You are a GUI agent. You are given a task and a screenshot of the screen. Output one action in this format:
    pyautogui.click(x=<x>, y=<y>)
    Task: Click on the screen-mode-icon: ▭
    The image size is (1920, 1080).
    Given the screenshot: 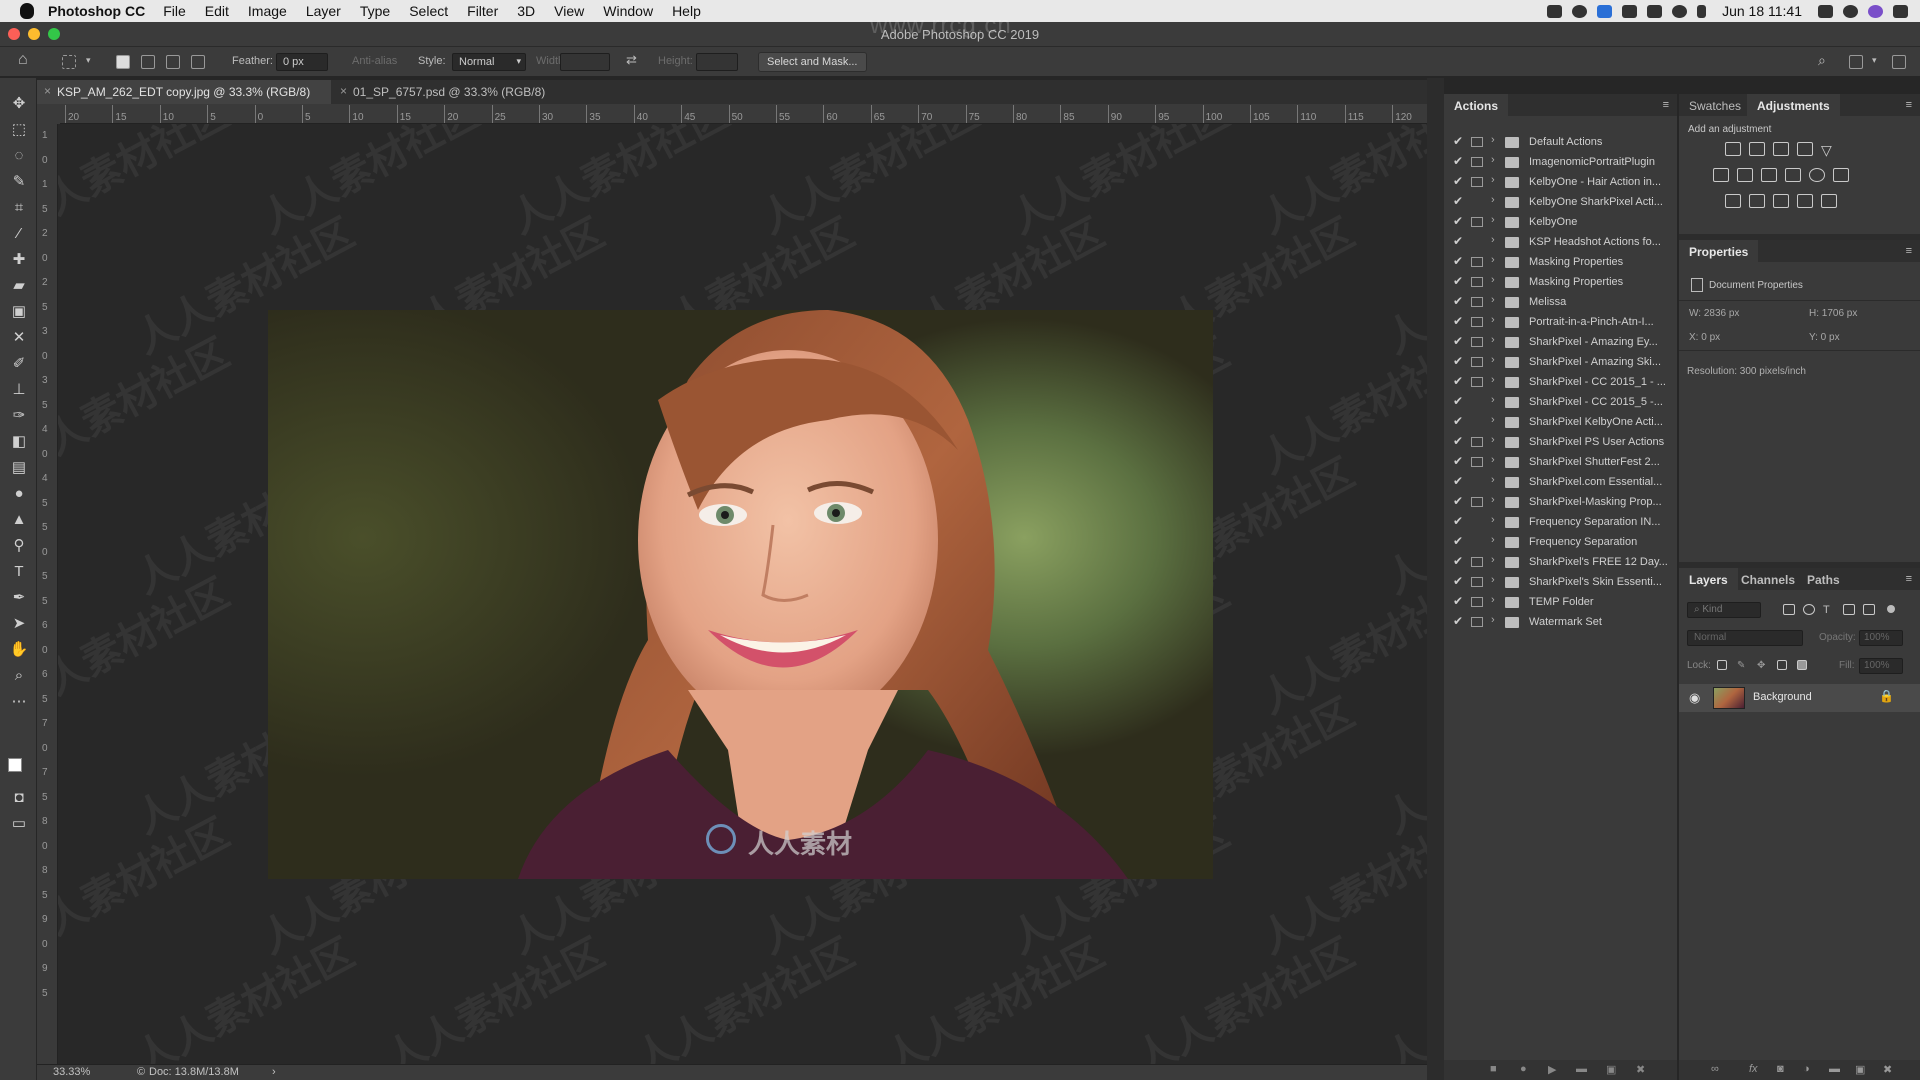 What is the action you would take?
    pyautogui.click(x=19, y=823)
    